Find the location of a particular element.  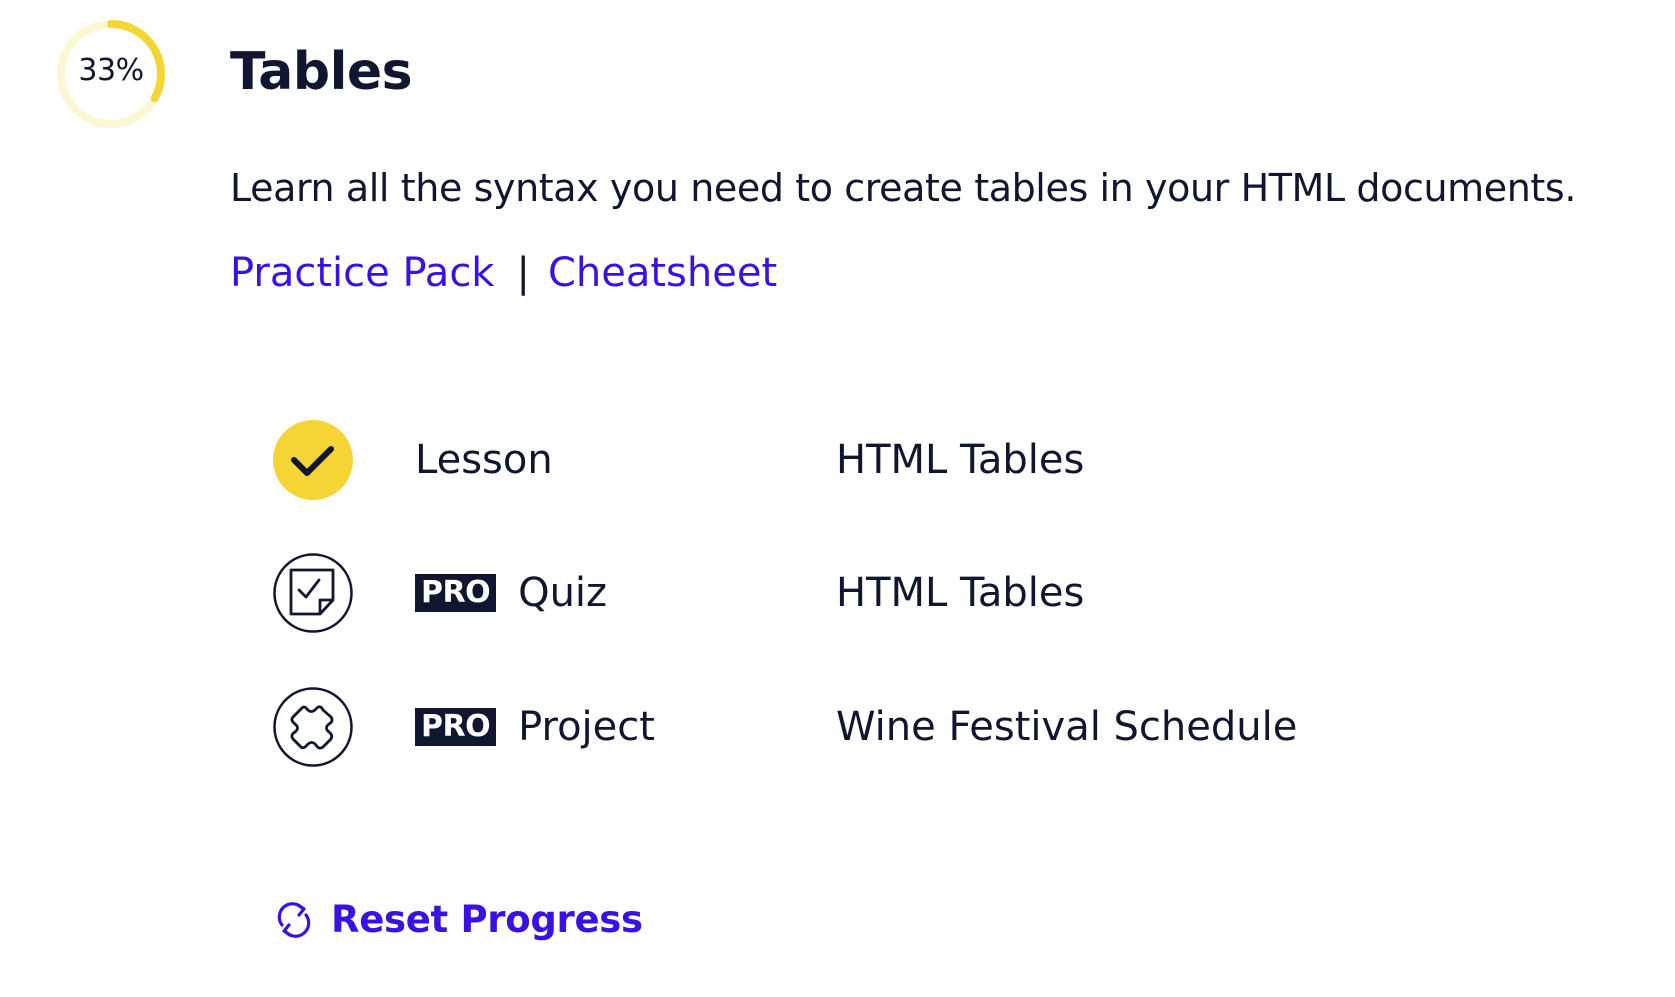

resource-links: Practice Pack | Cheatsheet is located at coordinates (503, 273).